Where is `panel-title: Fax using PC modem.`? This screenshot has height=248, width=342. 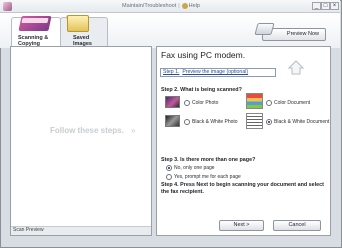
panel-title: Fax using PC modem. is located at coordinates (203, 55).